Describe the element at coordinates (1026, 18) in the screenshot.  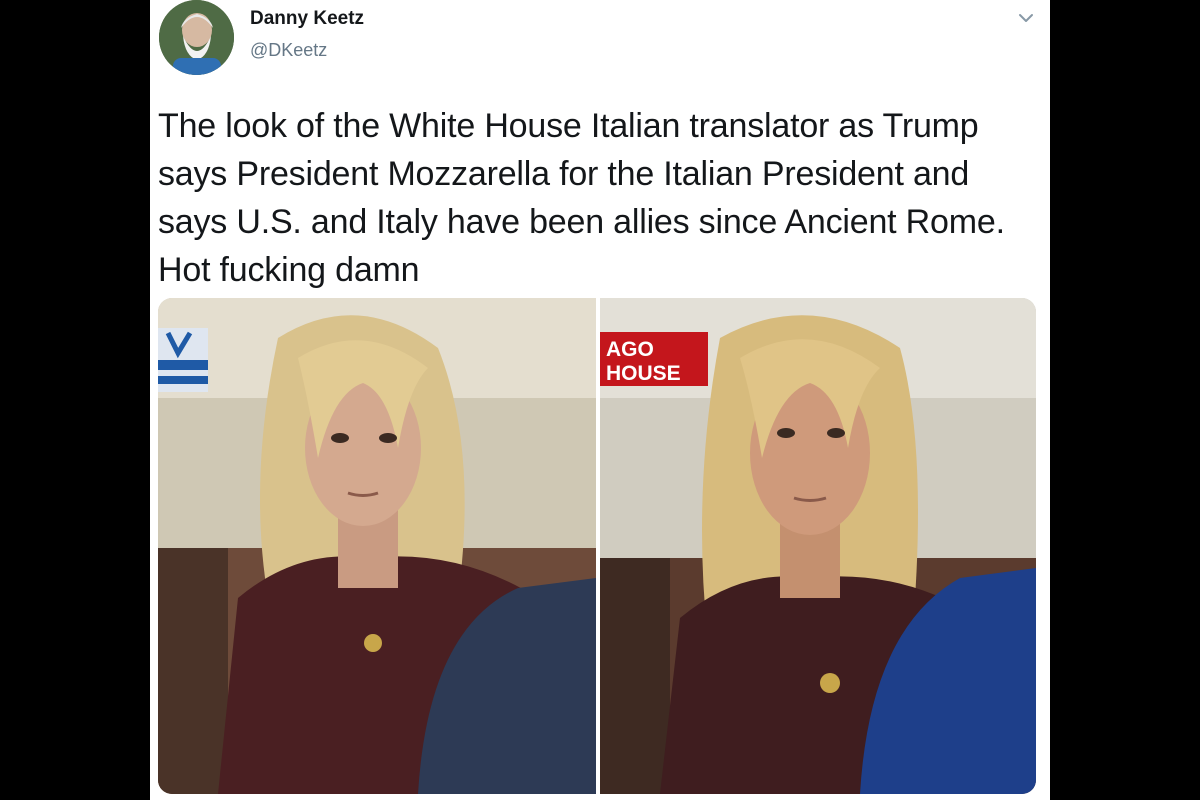
I see `chevron-down-icon` at that location.